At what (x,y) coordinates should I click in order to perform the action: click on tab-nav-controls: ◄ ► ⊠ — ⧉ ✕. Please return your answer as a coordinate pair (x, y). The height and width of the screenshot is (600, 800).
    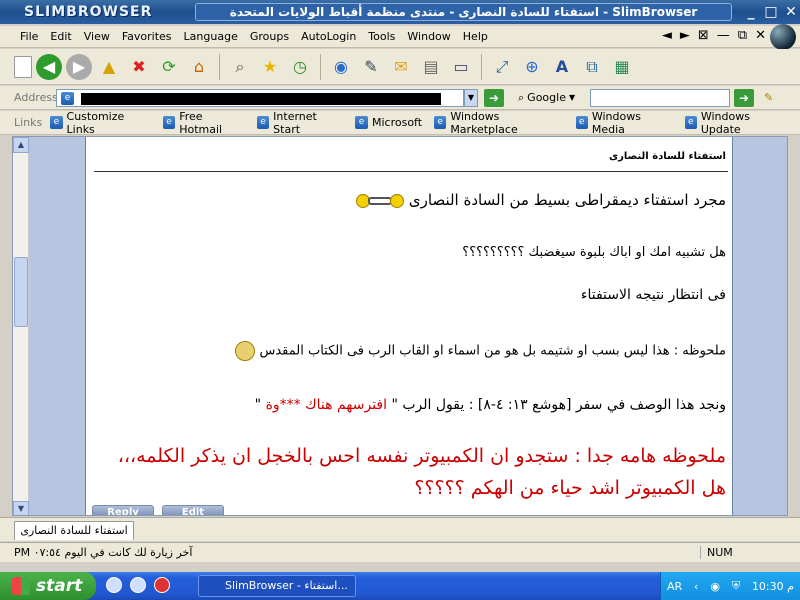
    Looking at the image, I should click on (714, 35).